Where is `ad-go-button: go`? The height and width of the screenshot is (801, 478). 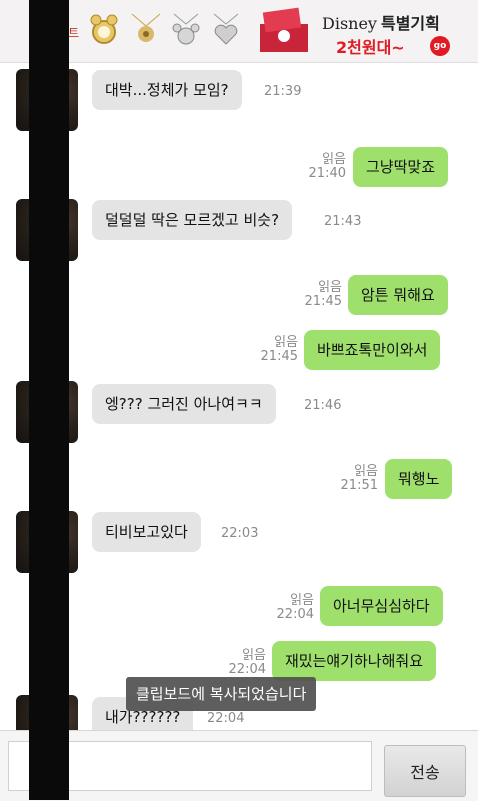 ad-go-button: go is located at coordinates (440, 46).